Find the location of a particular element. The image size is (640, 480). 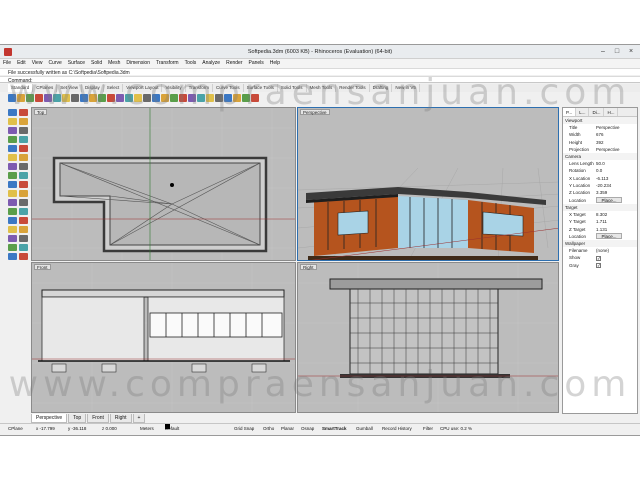

explode-icon is located at coordinates (12, 247).